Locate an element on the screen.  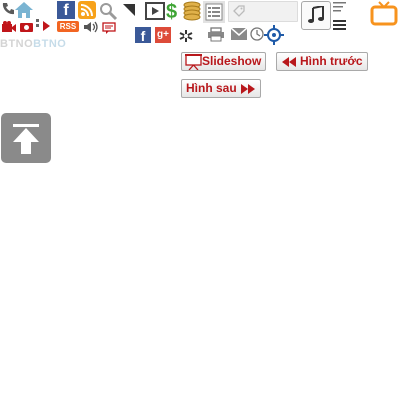
phone-icon is located at coordinates (7, 9).